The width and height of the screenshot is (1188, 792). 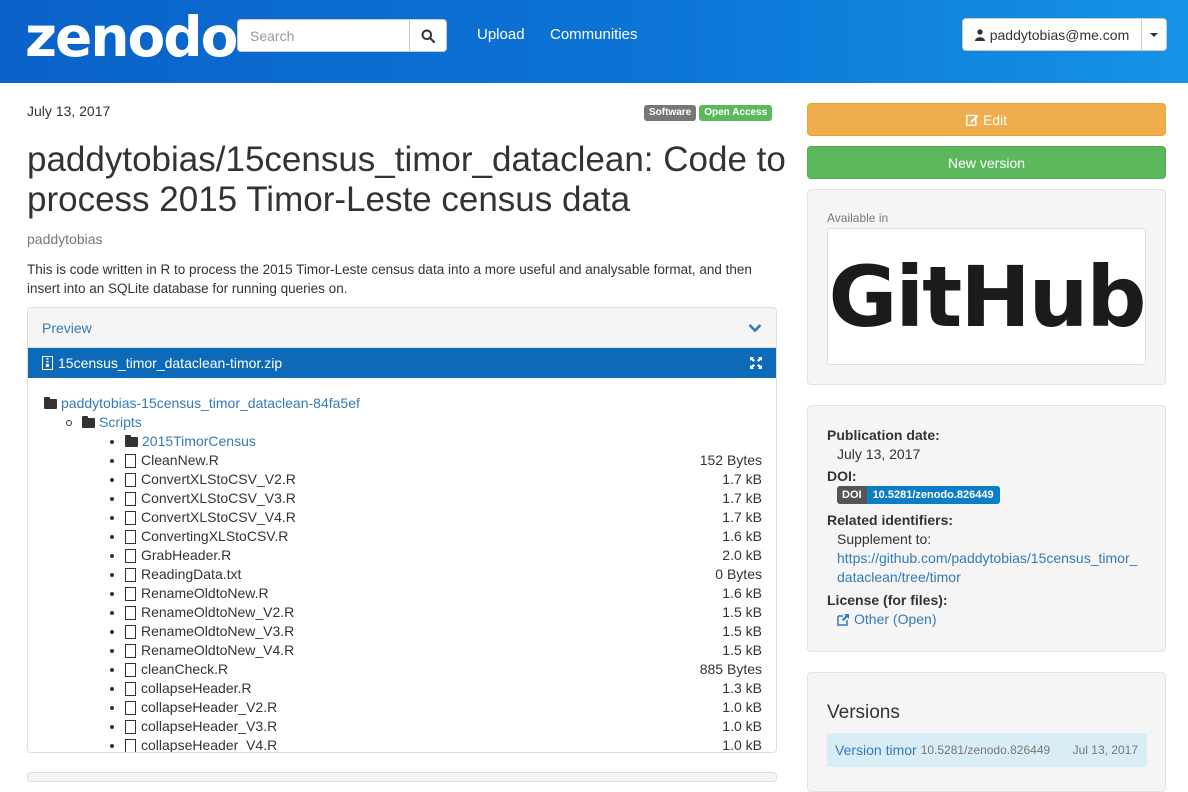 What do you see at coordinates (730, 669) in the screenshot?
I see `file-size: 885 Bytes` at bounding box center [730, 669].